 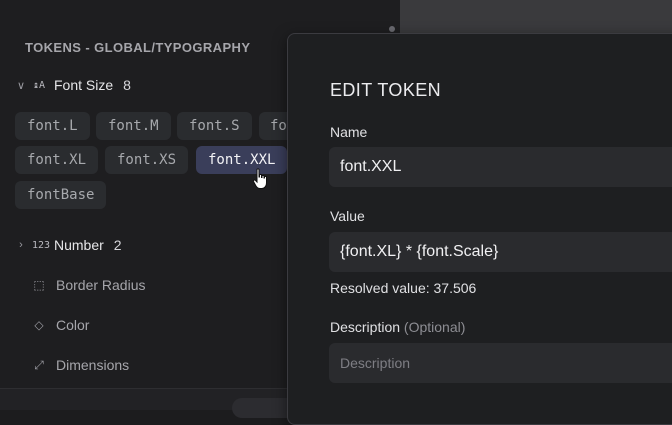 I want to click on description-input: Description, so click(x=500, y=363).